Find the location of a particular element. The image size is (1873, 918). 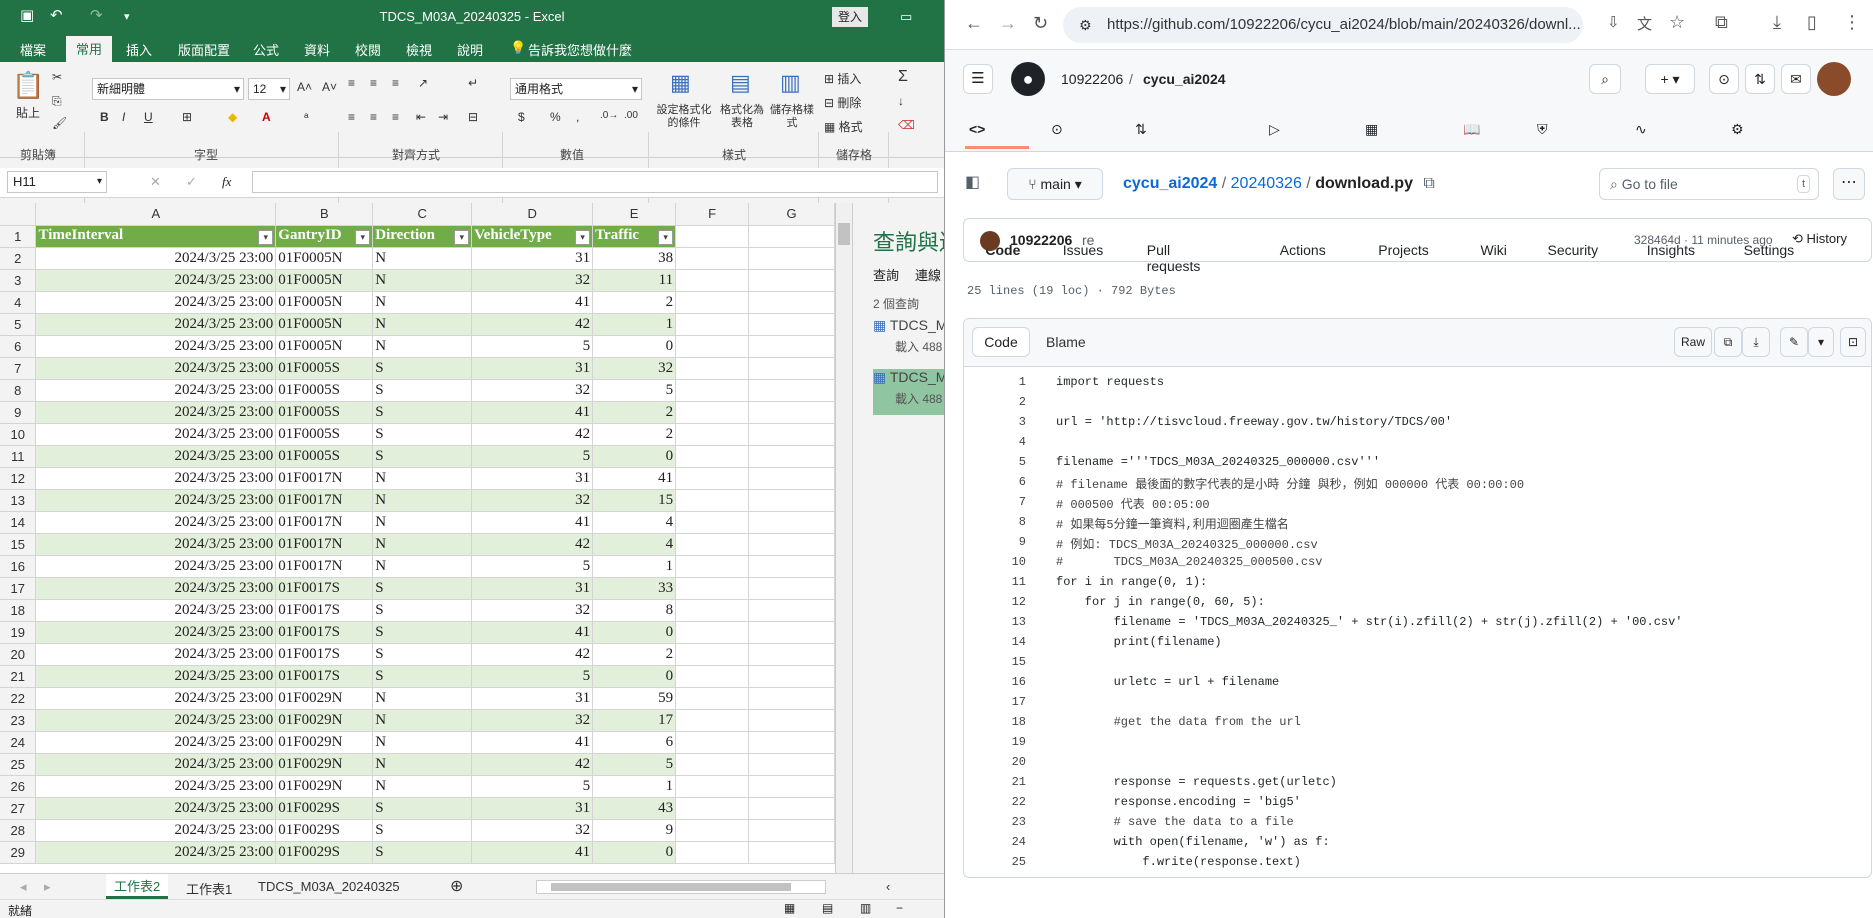

row-header: 3 is located at coordinates (18, 280).